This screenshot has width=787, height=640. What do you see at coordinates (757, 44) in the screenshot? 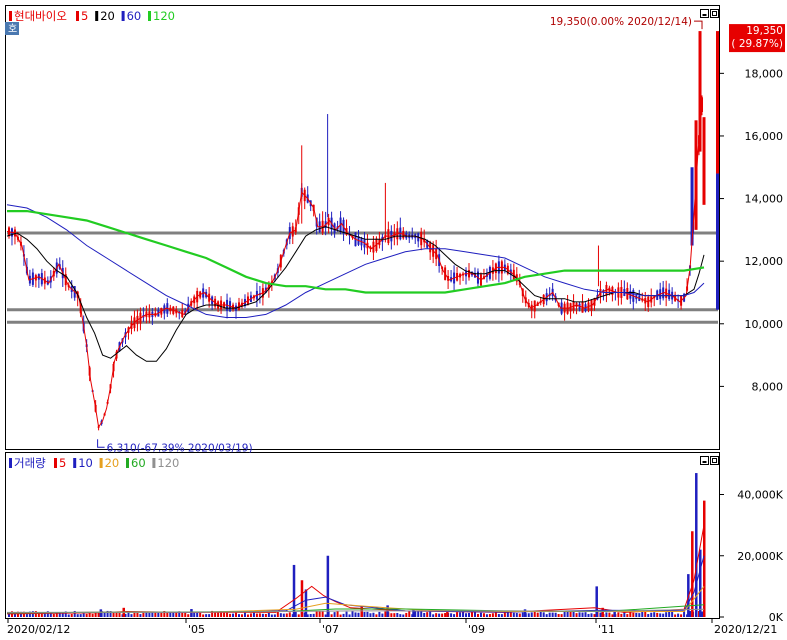
I see `price-tag-change: ( 29.87%)` at bounding box center [757, 44].